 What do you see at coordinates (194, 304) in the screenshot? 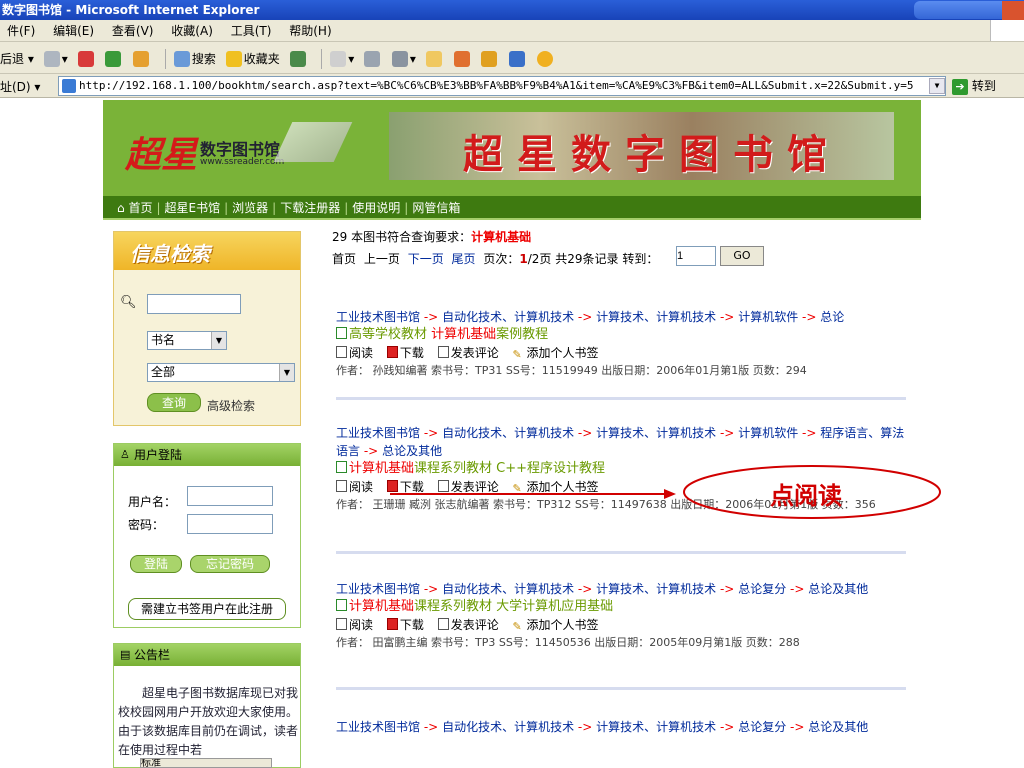
I see `keyword-input` at bounding box center [194, 304].